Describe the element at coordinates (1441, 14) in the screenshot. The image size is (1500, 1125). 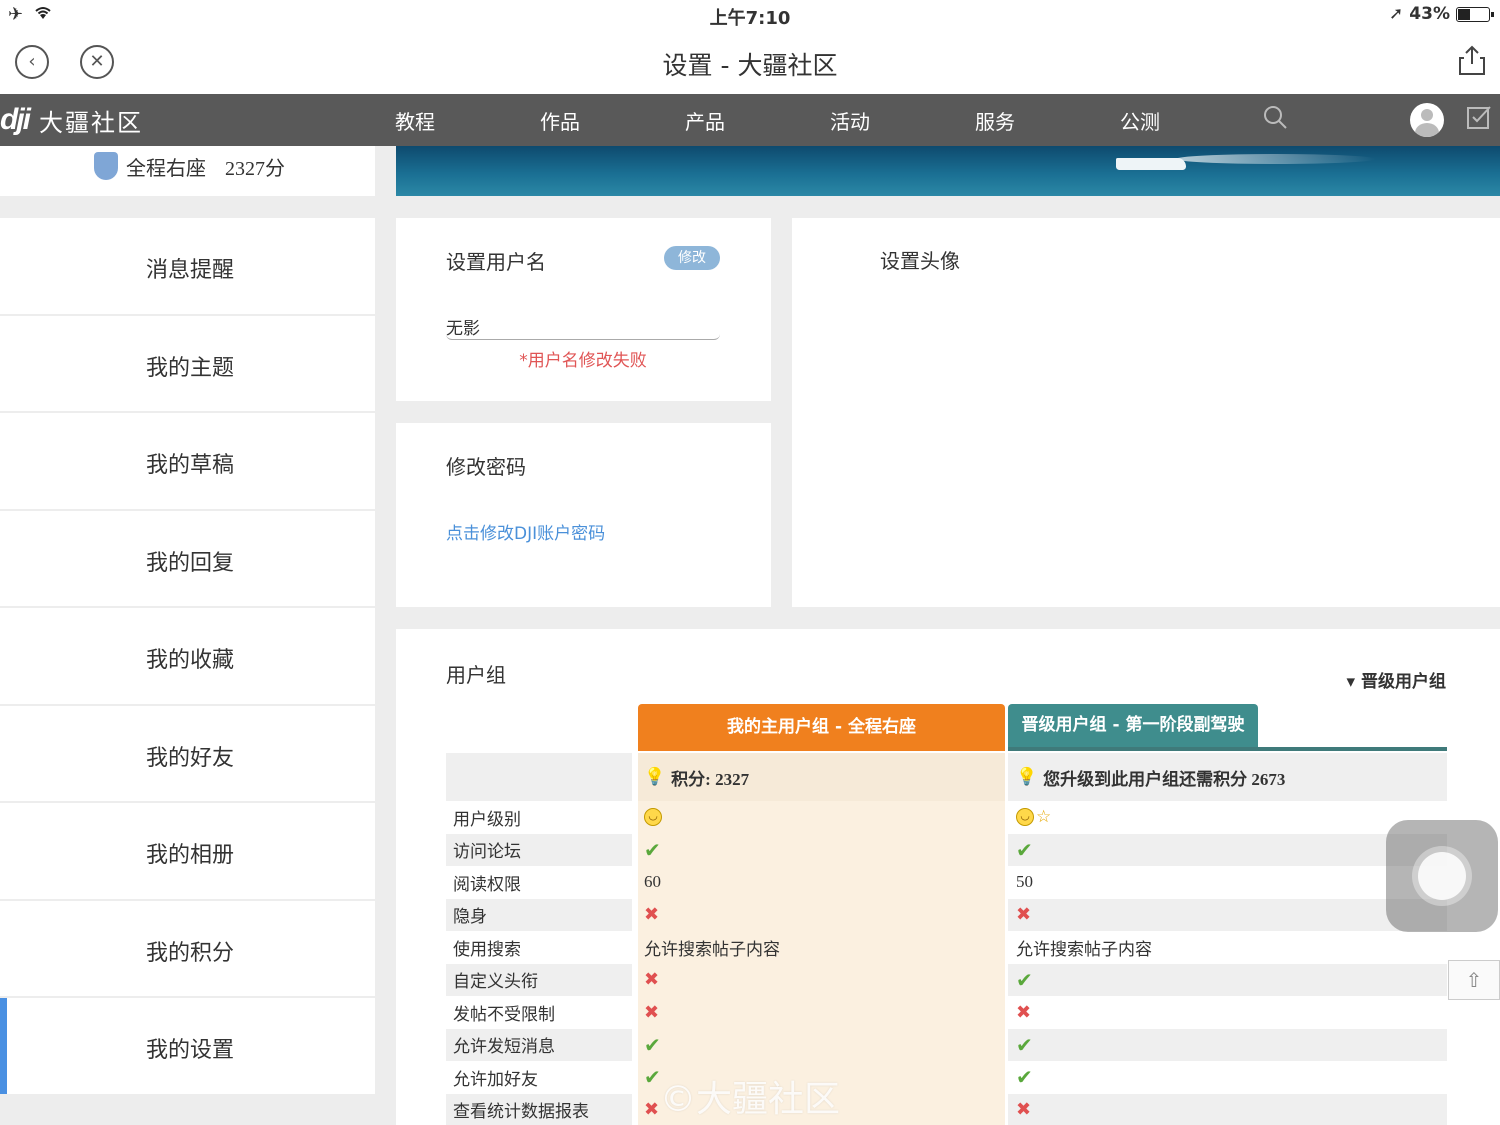
I see `status-right: ➚ 43%` at that location.